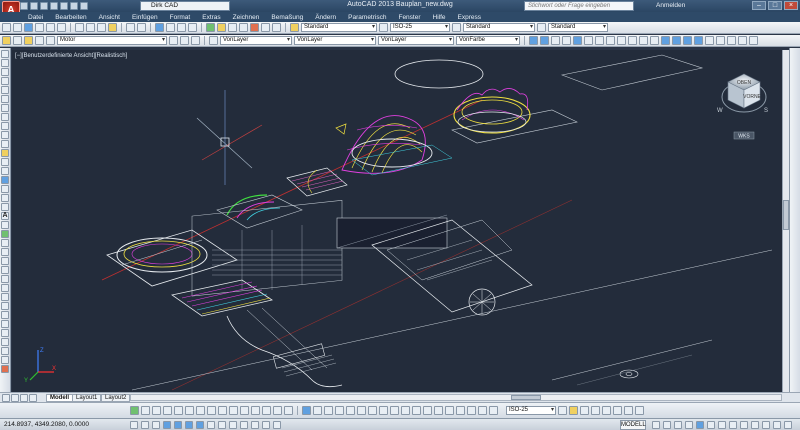  I want to click on cut-icon, so click(79, 27).